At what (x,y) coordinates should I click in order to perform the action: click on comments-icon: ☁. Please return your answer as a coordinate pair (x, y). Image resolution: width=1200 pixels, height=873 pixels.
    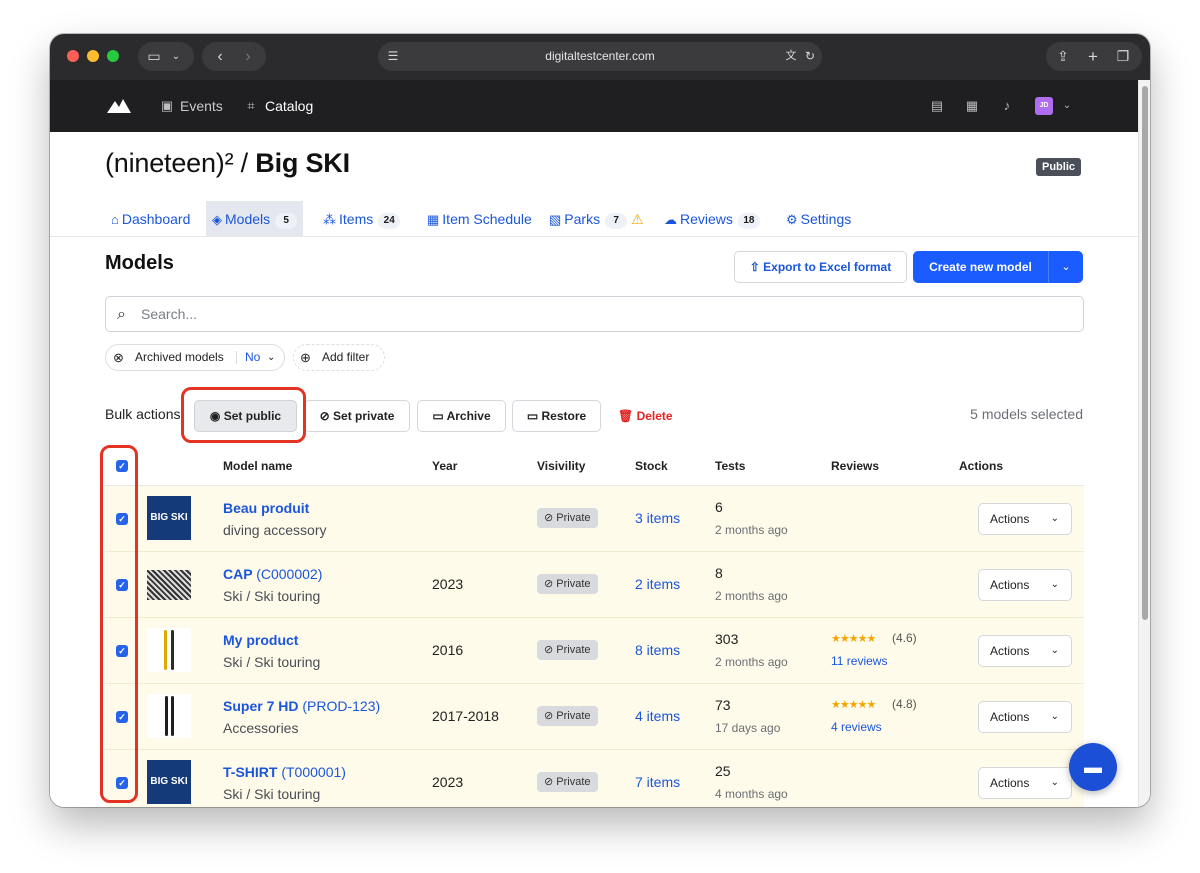
    Looking at the image, I should click on (670, 219).